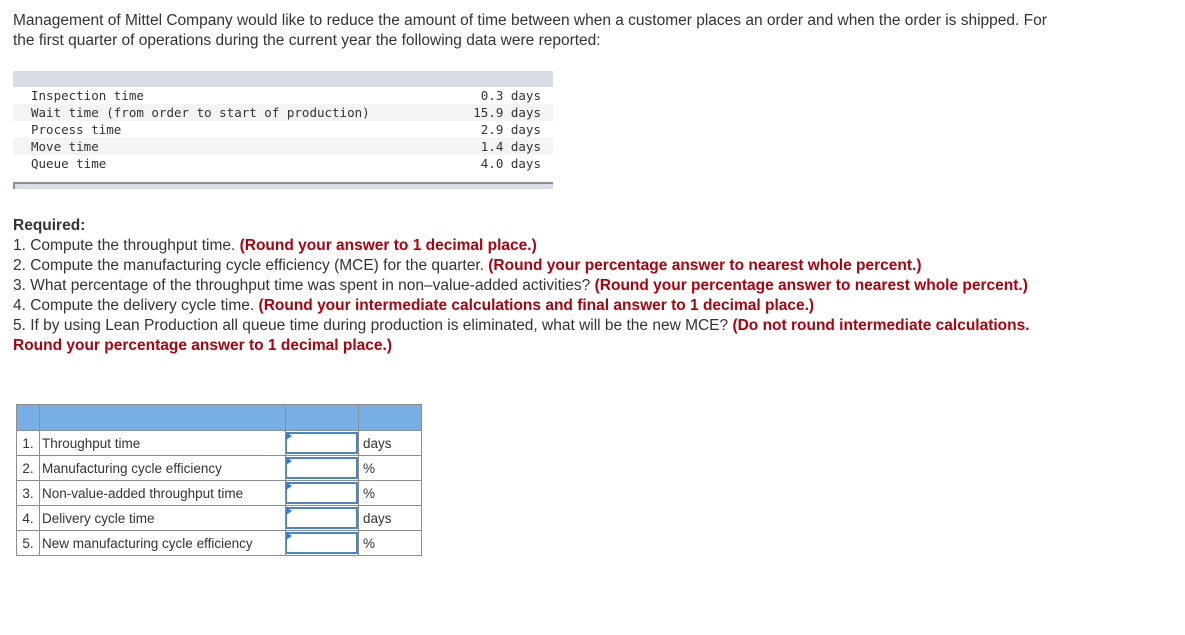 This screenshot has height=635, width=1185. What do you see at coordinates (510, 163) in the screenshot?
I see `row-value: 4.0 days` at bounding box center [510, 163].